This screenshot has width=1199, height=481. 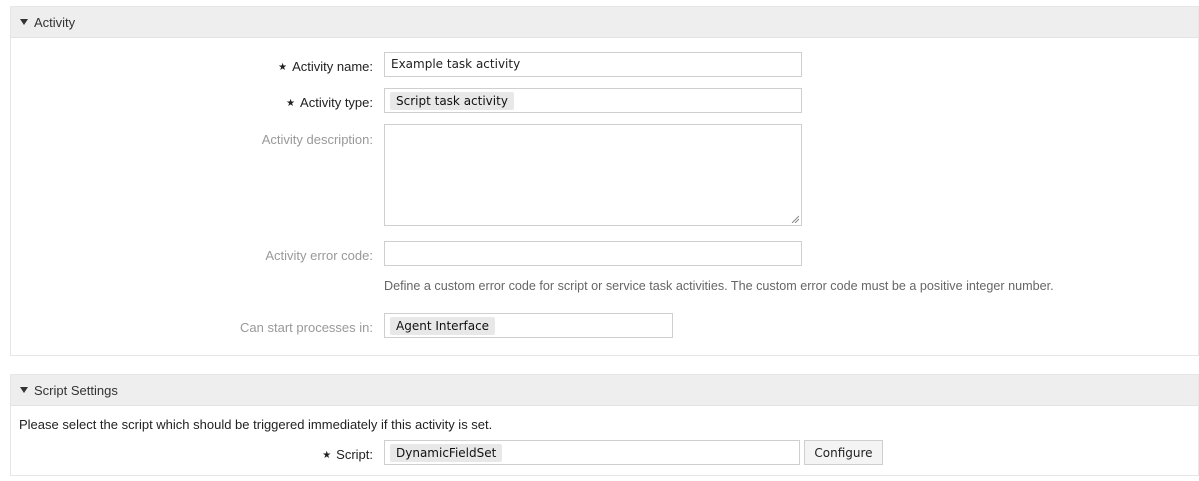 I want to click on activity-type-select: Script task activity, so click(x=593, y=100).